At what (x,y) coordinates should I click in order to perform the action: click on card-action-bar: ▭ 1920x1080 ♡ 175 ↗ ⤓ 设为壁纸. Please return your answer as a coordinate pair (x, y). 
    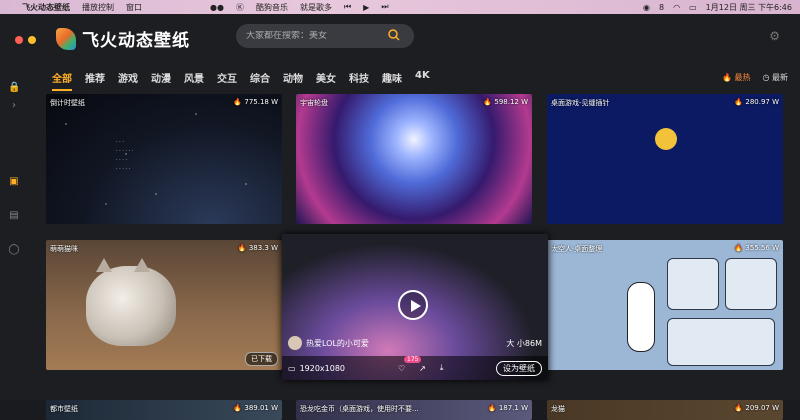
    Looking at the image, I should click on (415, 367).